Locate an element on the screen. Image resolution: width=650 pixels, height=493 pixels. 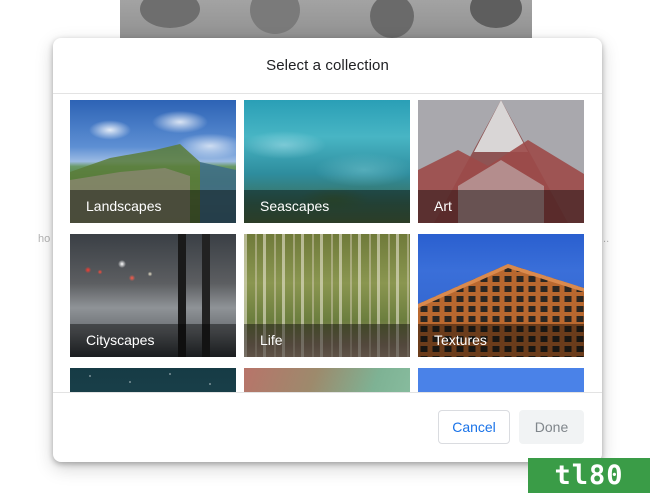
collection-tile-label: Art is located at coordinates (443, 206).